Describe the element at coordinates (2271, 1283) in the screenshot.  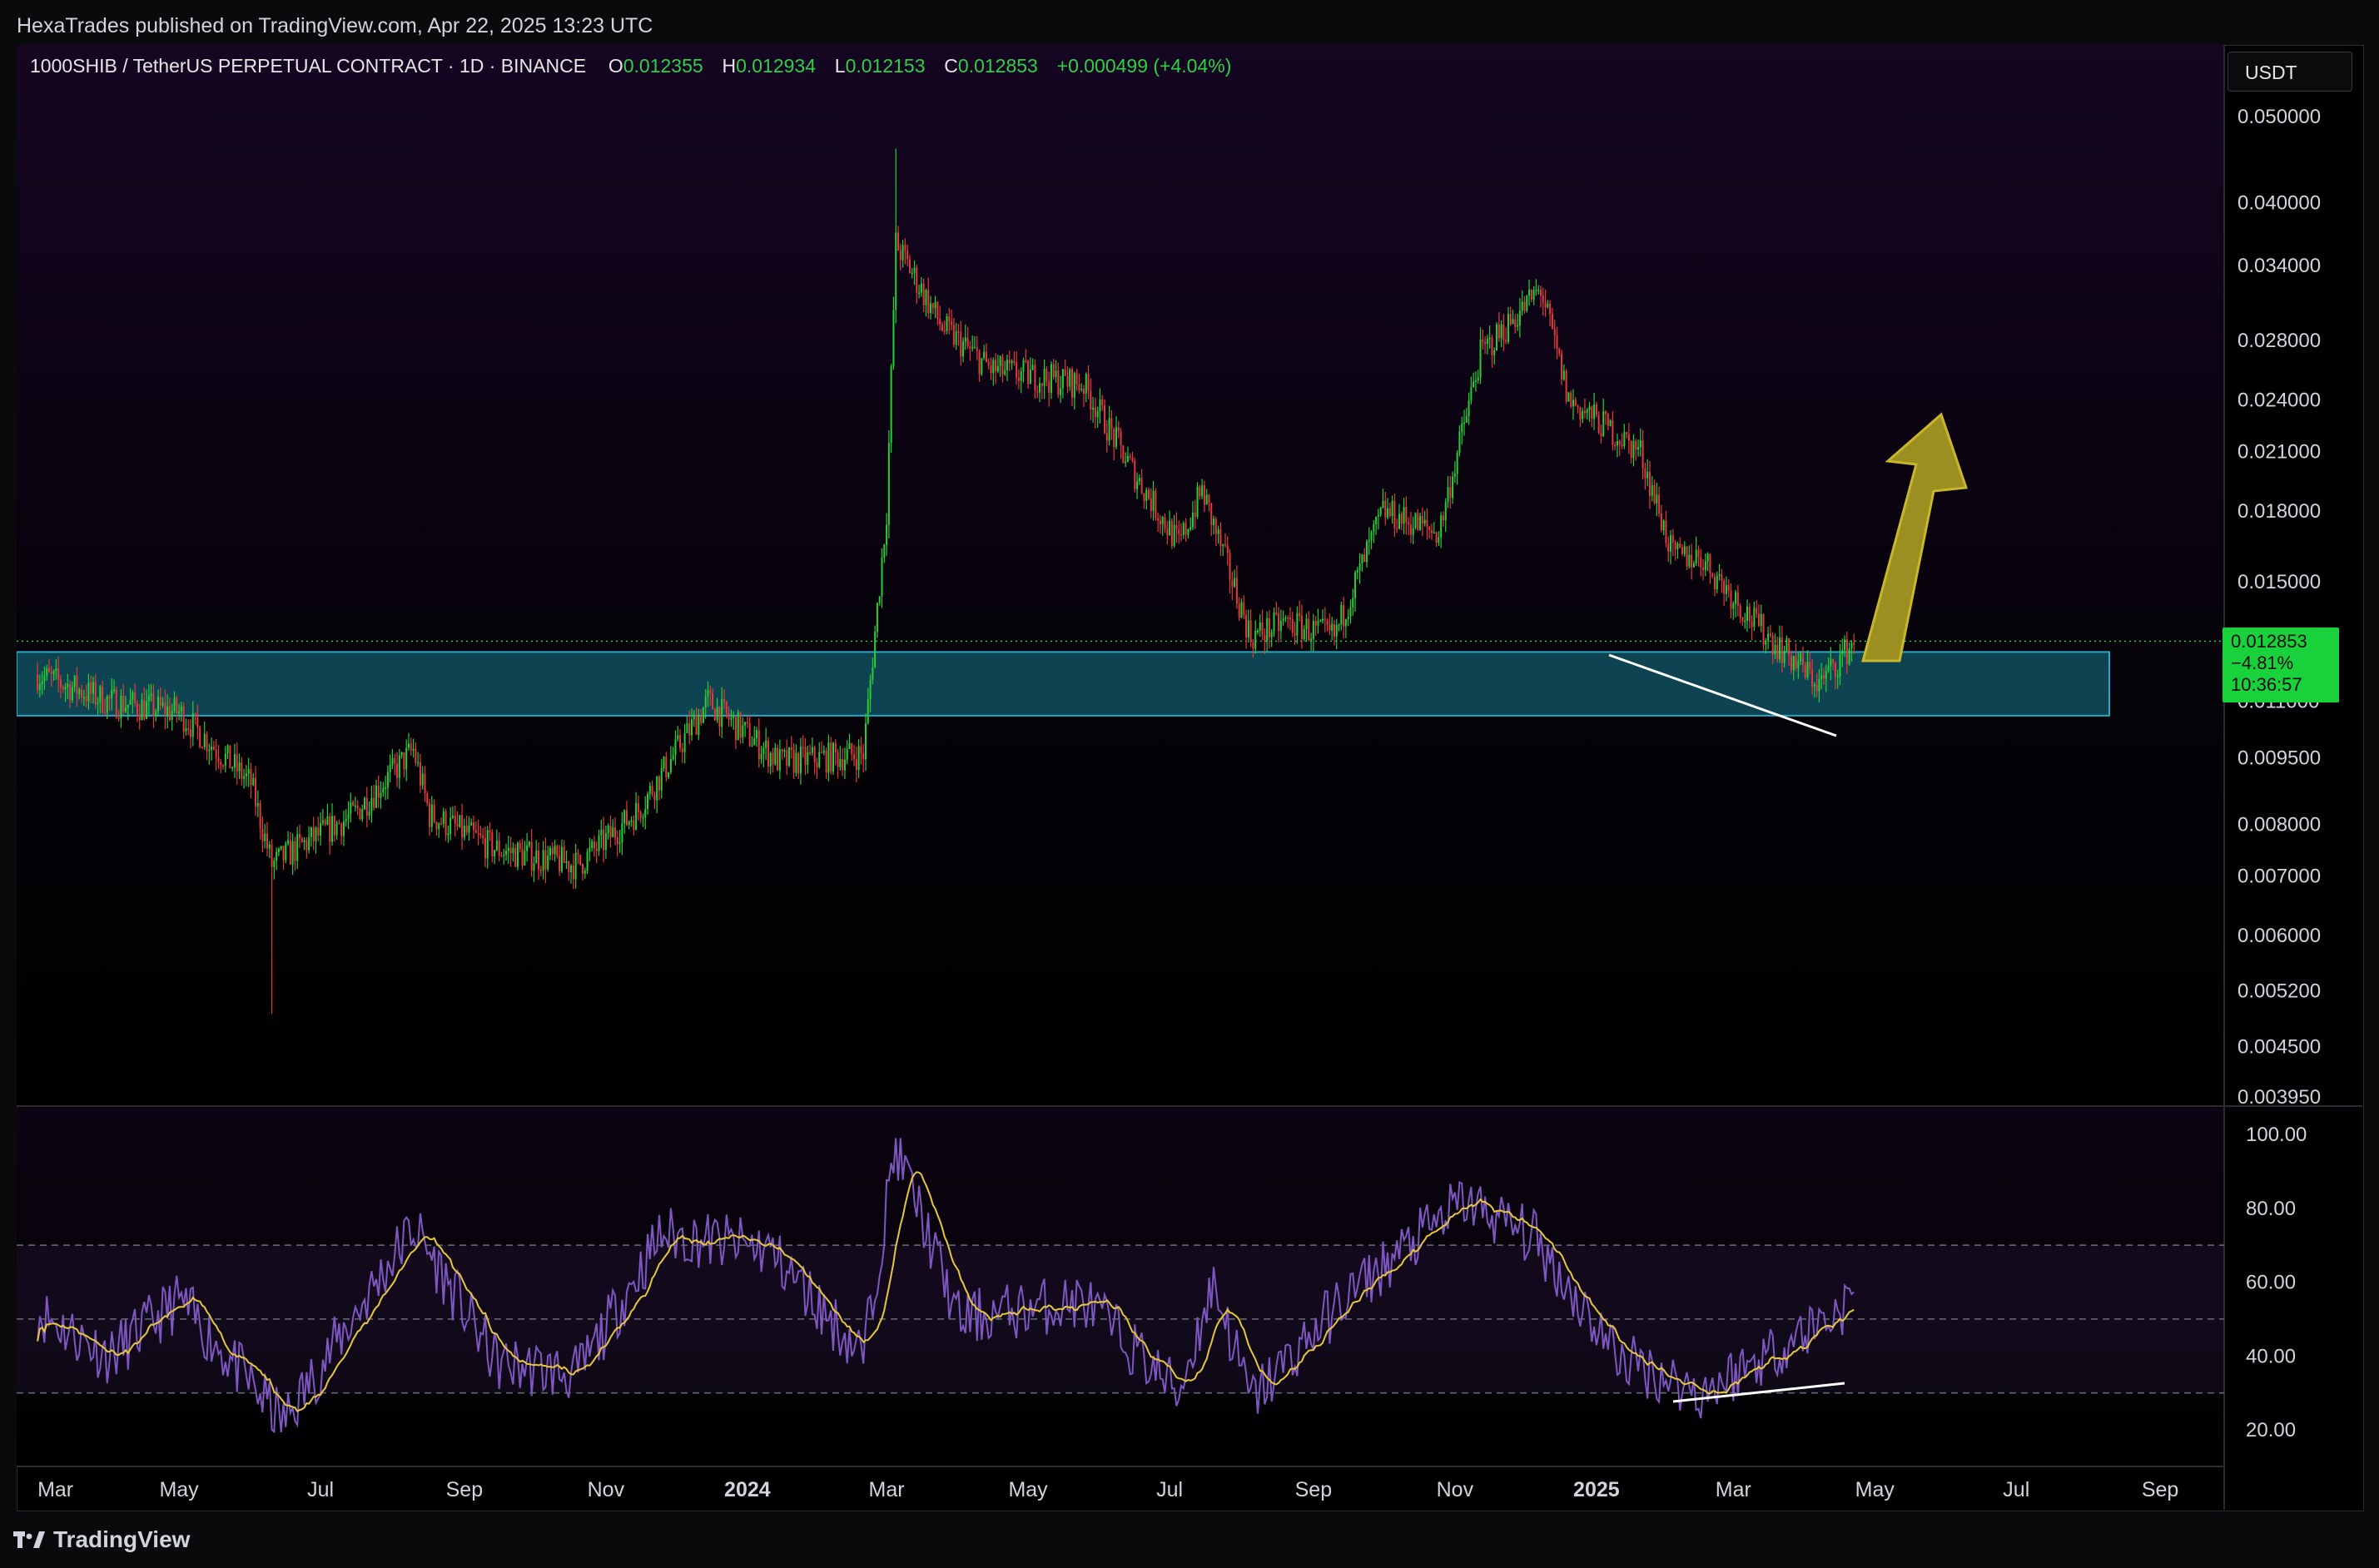
I see `rsi-tick-label: 60.00` at that location.